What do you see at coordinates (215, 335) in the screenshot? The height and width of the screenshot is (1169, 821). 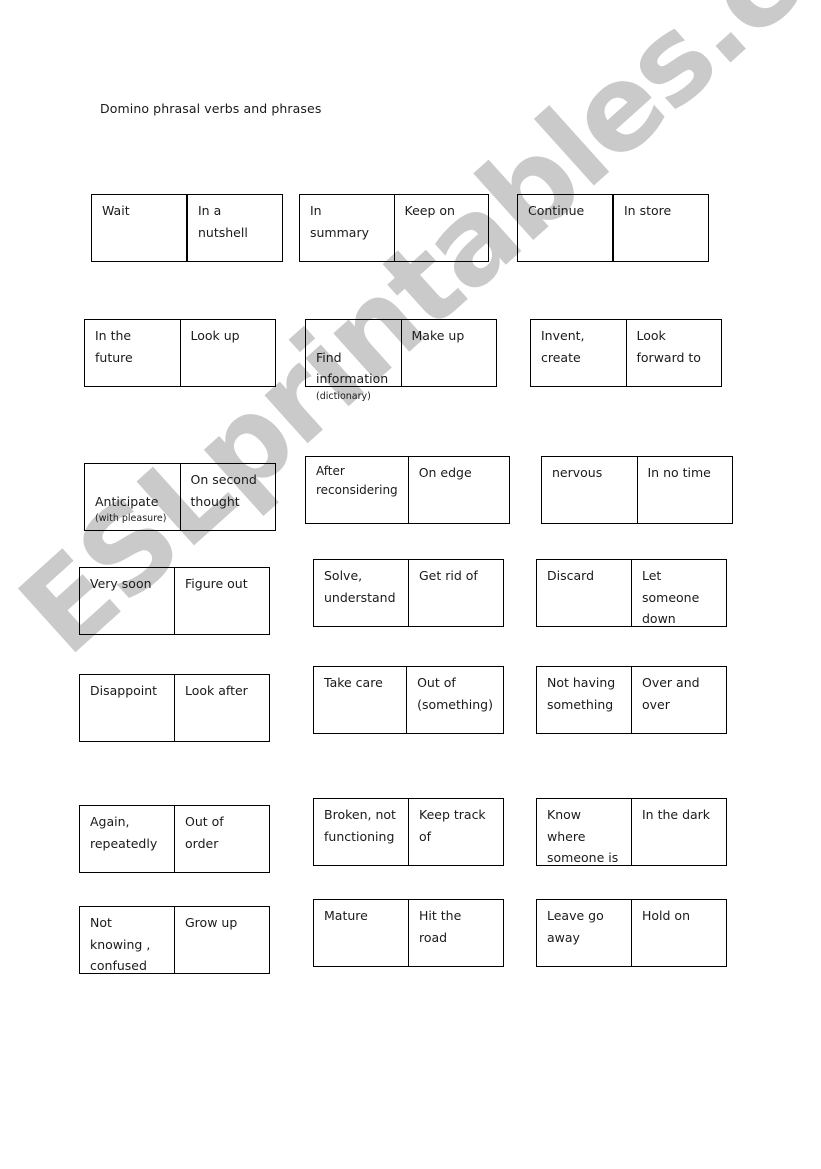 I see `card-right: Look up` at bounding box center [215, 335].